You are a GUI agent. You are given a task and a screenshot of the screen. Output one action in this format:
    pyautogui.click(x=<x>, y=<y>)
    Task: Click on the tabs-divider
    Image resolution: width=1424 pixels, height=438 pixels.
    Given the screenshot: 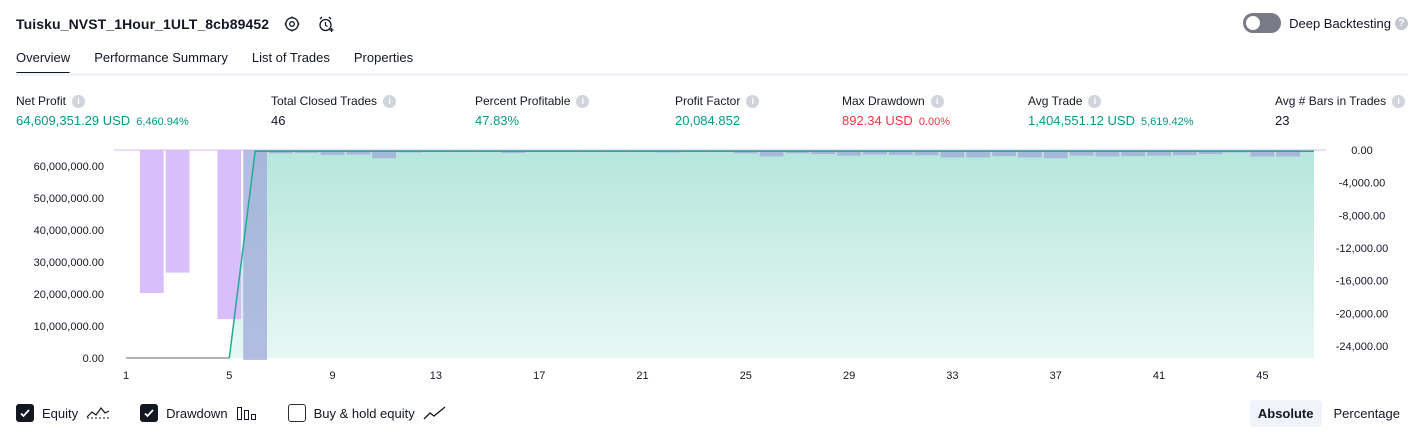 What is the action you would take?
    pyautogui.click(x=712, y=74)
    